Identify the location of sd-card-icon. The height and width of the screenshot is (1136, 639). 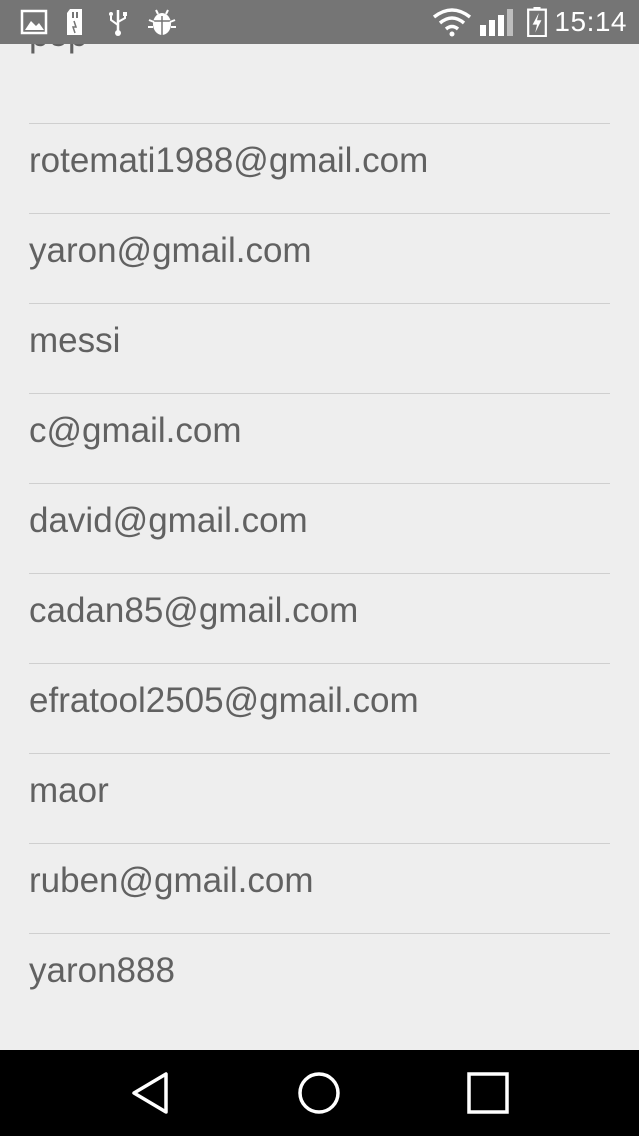
(74, 22).